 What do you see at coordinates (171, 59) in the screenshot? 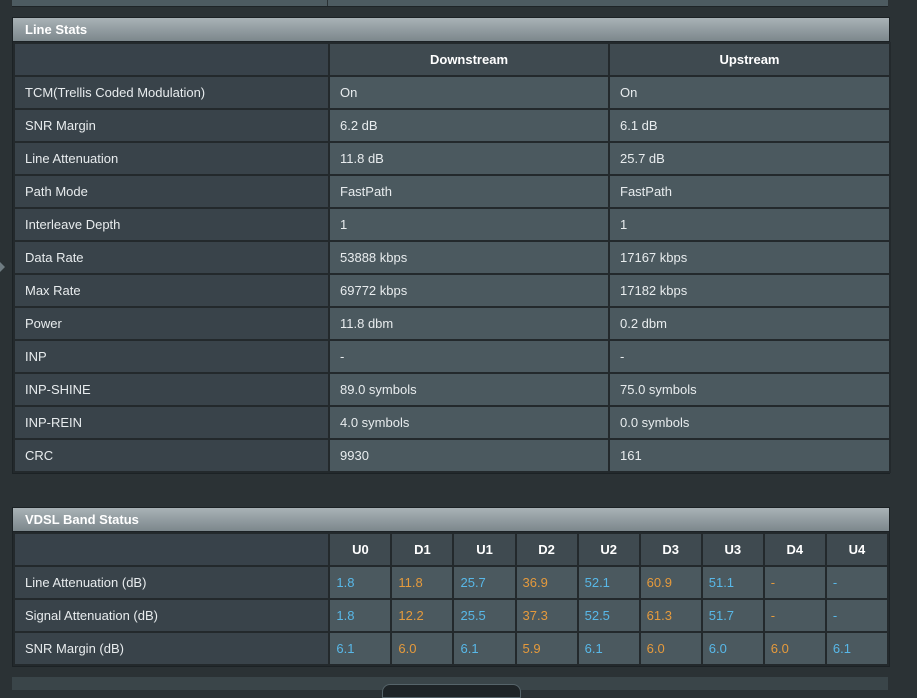
I see `line-stats-corner-cell` at bounding box center [171, 59].